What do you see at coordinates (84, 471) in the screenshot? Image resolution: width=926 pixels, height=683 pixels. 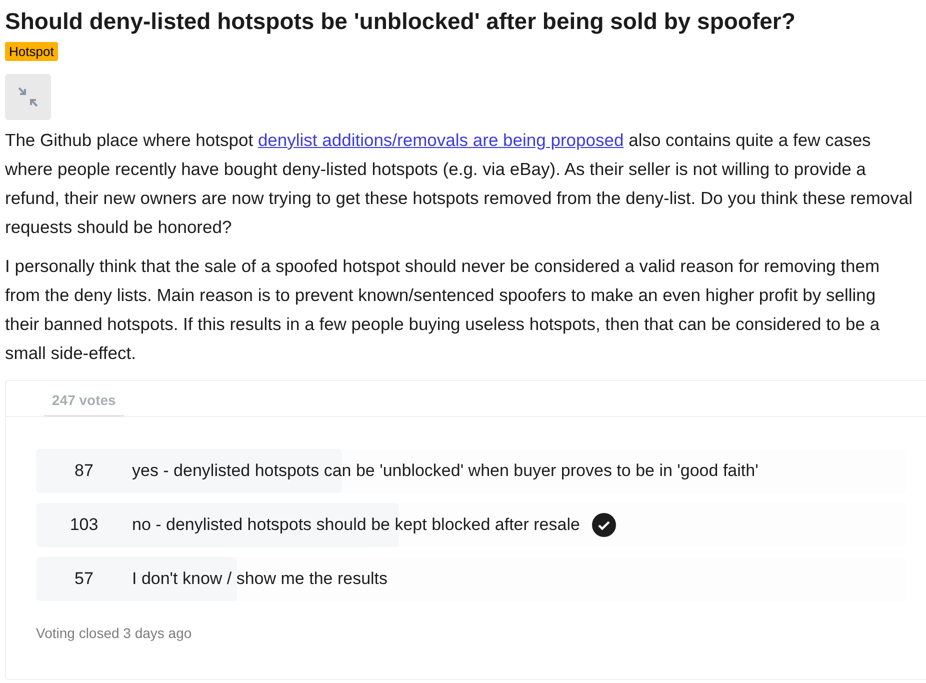 I see `vote-count: 87` at bounding box center [84, 471].